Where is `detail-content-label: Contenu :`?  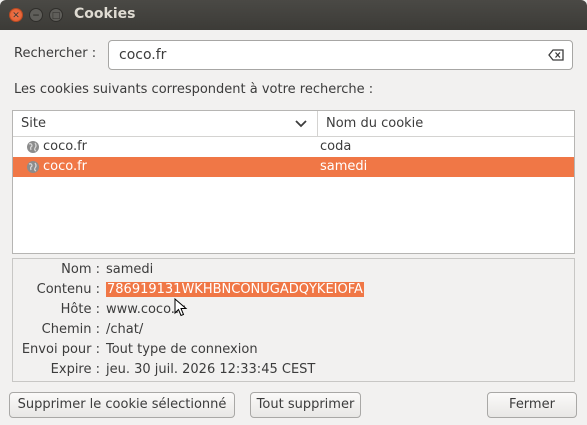 detail-content-label: Contenu : is located at coordinates (68, 289).